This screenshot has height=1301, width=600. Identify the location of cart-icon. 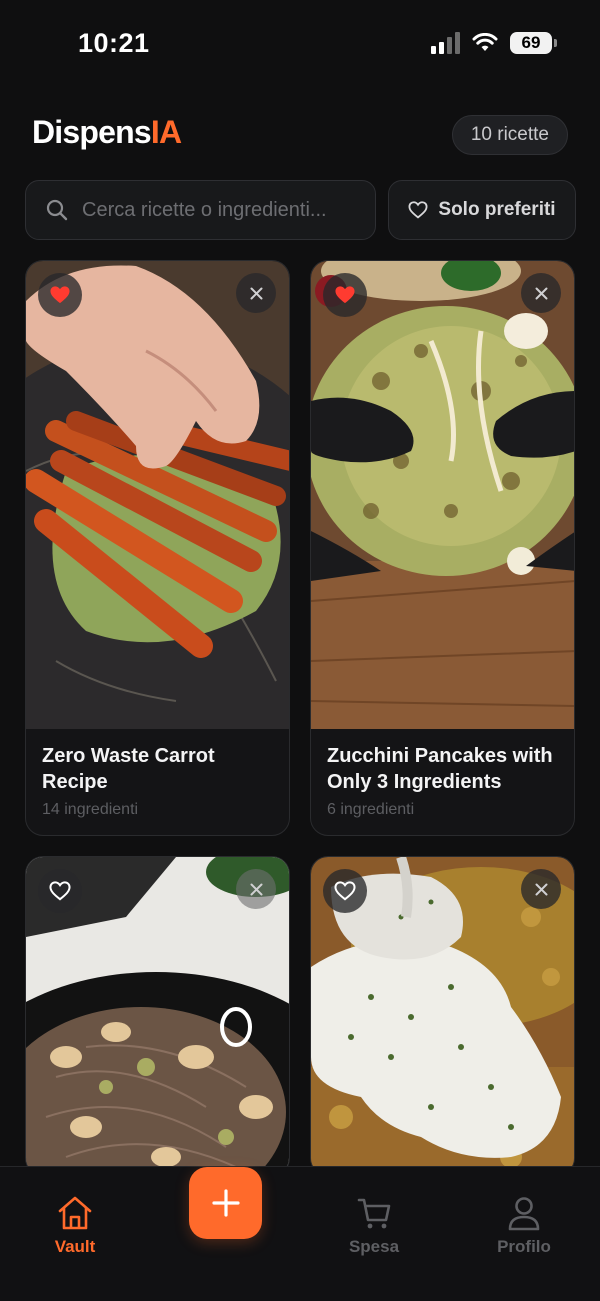
(374, 1213).